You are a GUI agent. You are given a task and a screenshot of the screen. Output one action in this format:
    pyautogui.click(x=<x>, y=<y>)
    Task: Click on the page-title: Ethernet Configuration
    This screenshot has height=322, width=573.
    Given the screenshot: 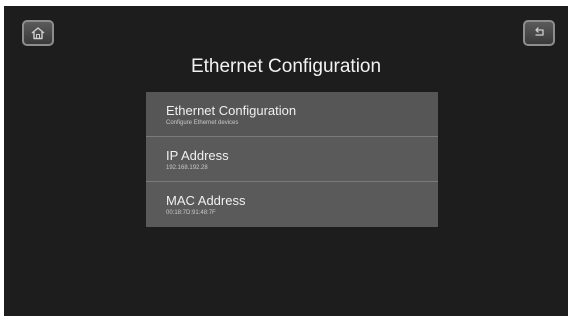 What is the action you would take?
    pyautogui.click(x=286, y=66)
    